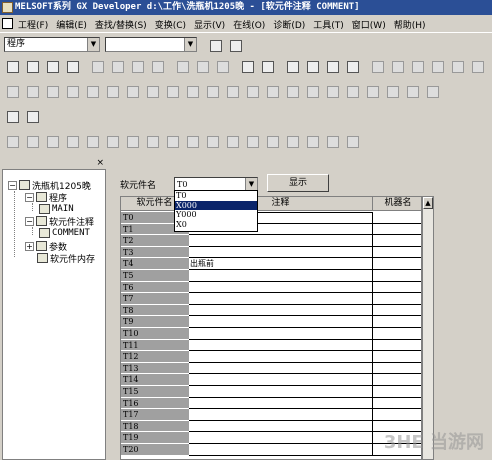 The image size is (492, 460). I want to click on operation-icon, so click(371, 90).